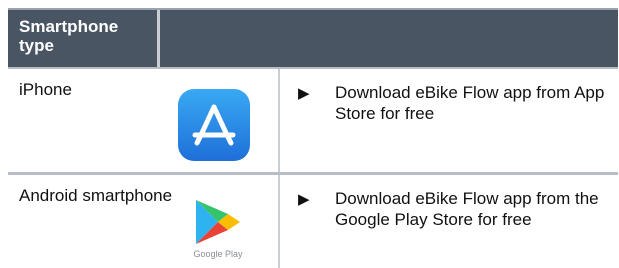 The image size is (619, 268). I want to click on type-cell: Android smartphone, so click(96, 195).